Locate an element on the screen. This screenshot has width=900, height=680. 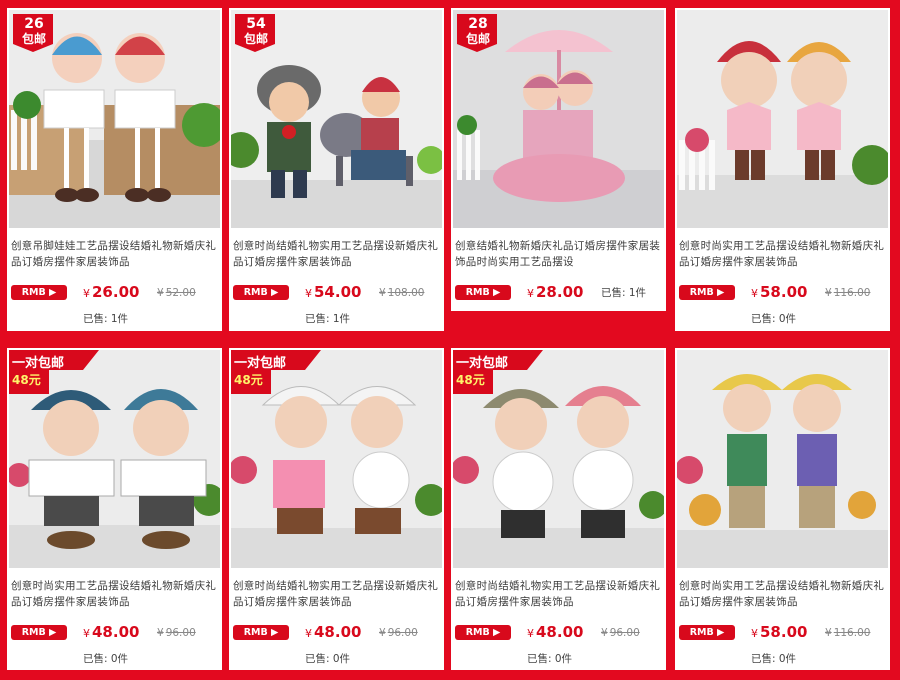
original-price: ¥52.00 is located at coordinates (176, 293).